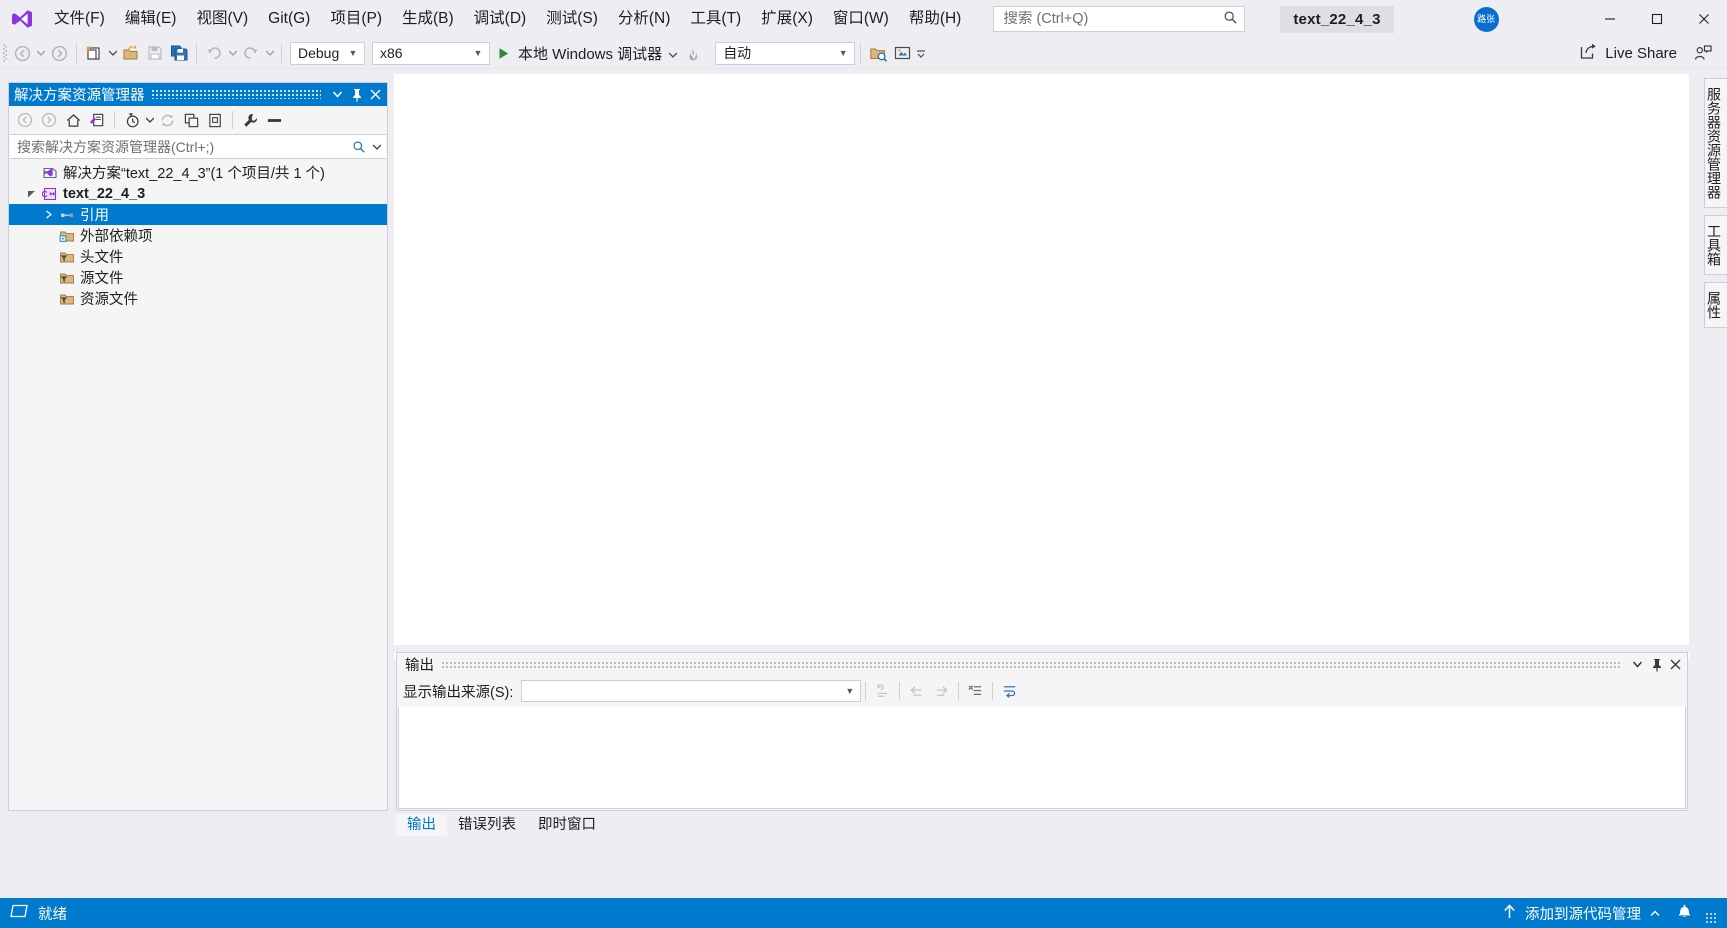 The height and width of the screenshot is (928, 1727). I want to click on horizontal-splitter, so click(1042, 648).